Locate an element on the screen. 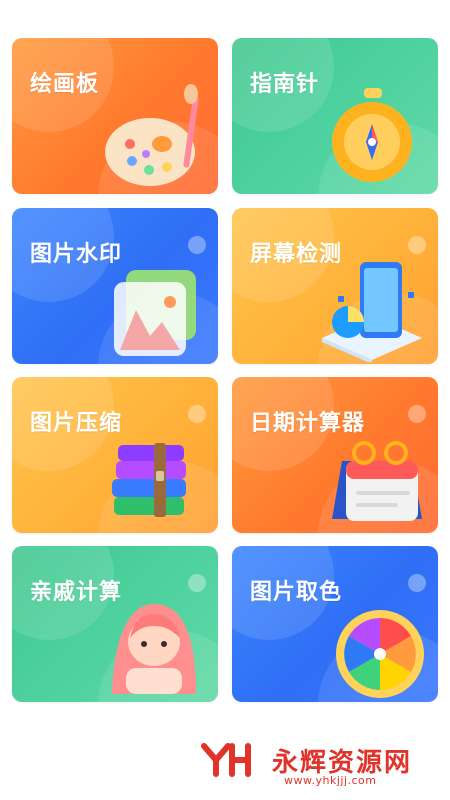 The image size is (450, 800). tool-card-drawing-board: 绘画板 is located at coordinates (115, 116).